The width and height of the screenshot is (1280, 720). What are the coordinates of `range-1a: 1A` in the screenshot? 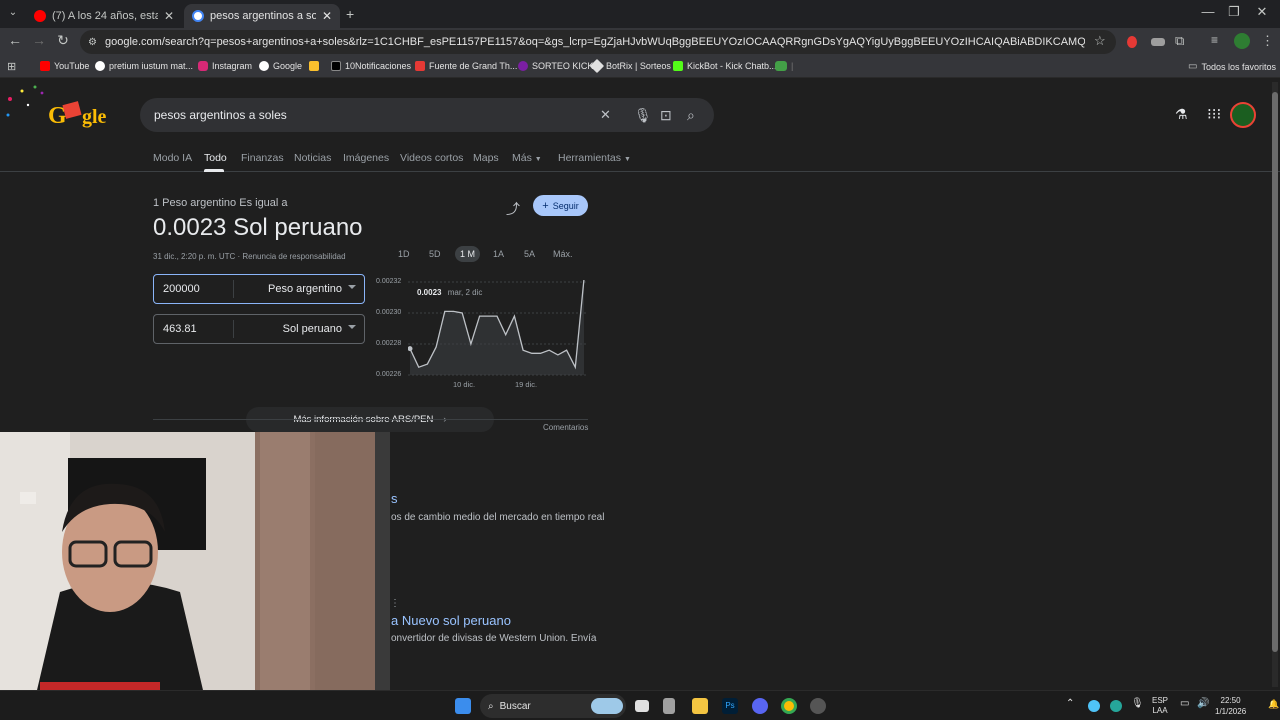 It's located at (498, 254).